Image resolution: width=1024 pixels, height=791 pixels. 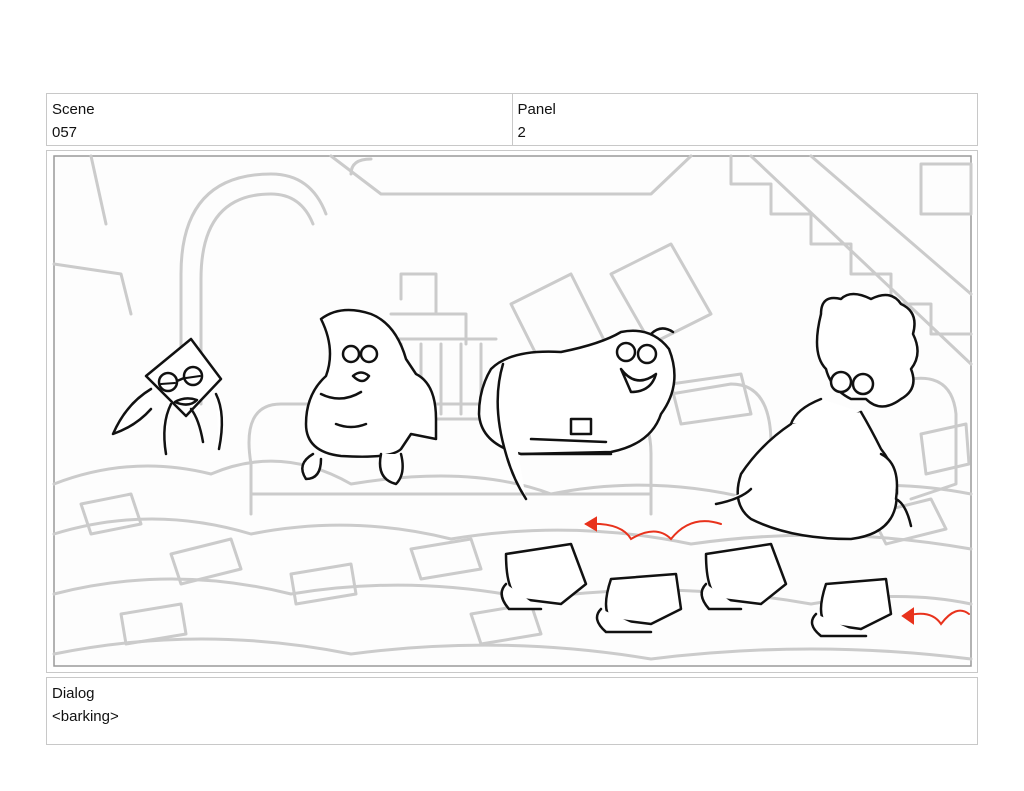 What do you see at coordinates (744, 119) in the screenshot?
I see `panel-cell: Panel 2` at bounding box center [744, 119].